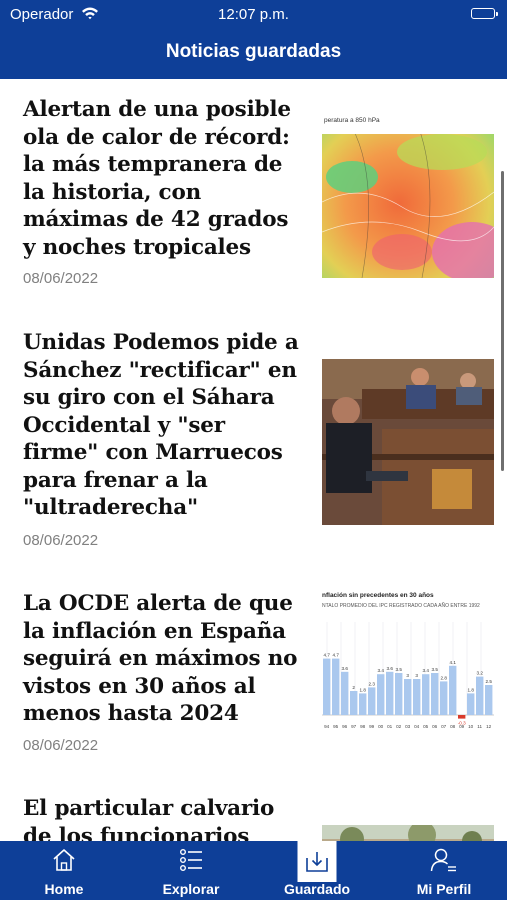 This screenshot has width=507, height=900. What do you see at coordinates (317, 889) in the screenshot?
I see `tab-label: Guardado` at bounding box center [317, 889].